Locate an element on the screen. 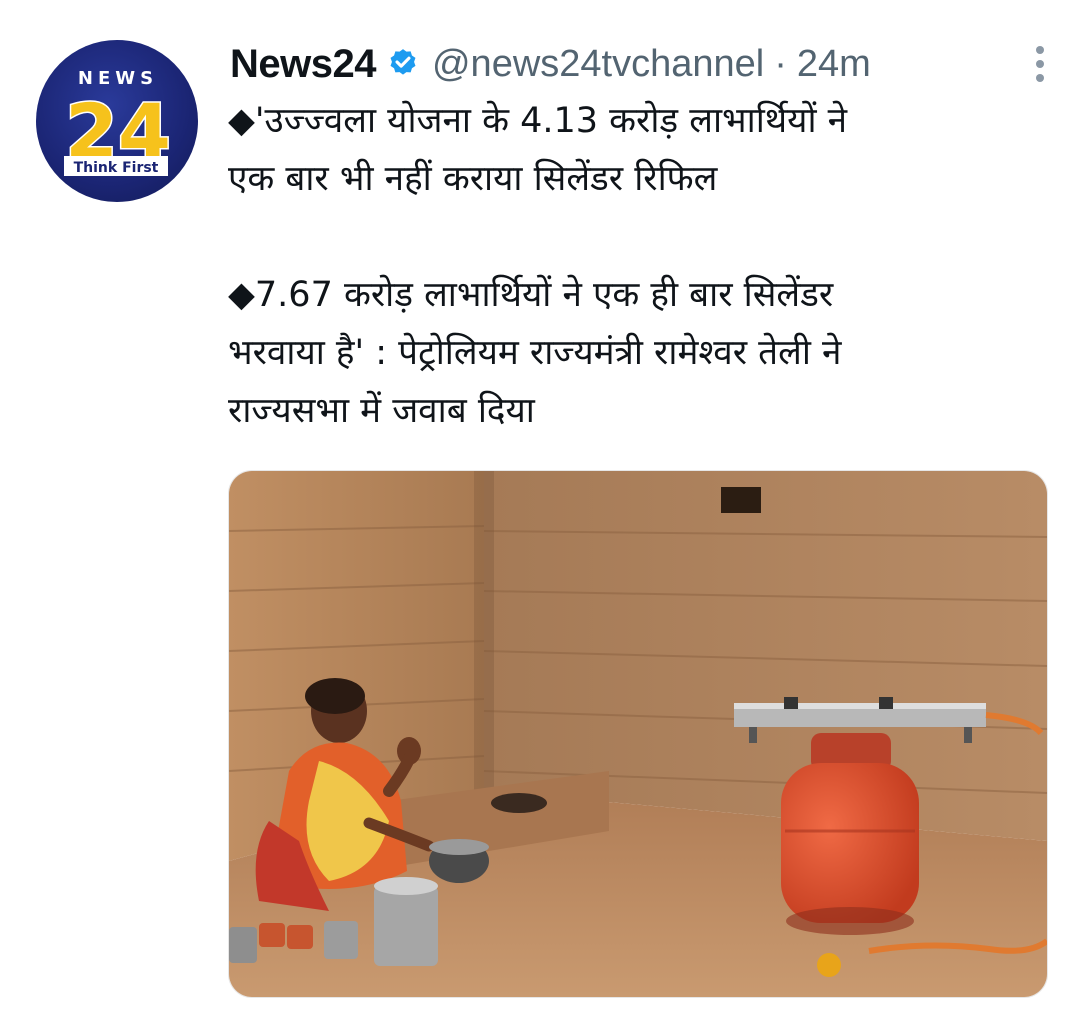 This screenshot has width=1080, height=1026. logo-tagline-text: Think First is located at coordinates (116, 168).